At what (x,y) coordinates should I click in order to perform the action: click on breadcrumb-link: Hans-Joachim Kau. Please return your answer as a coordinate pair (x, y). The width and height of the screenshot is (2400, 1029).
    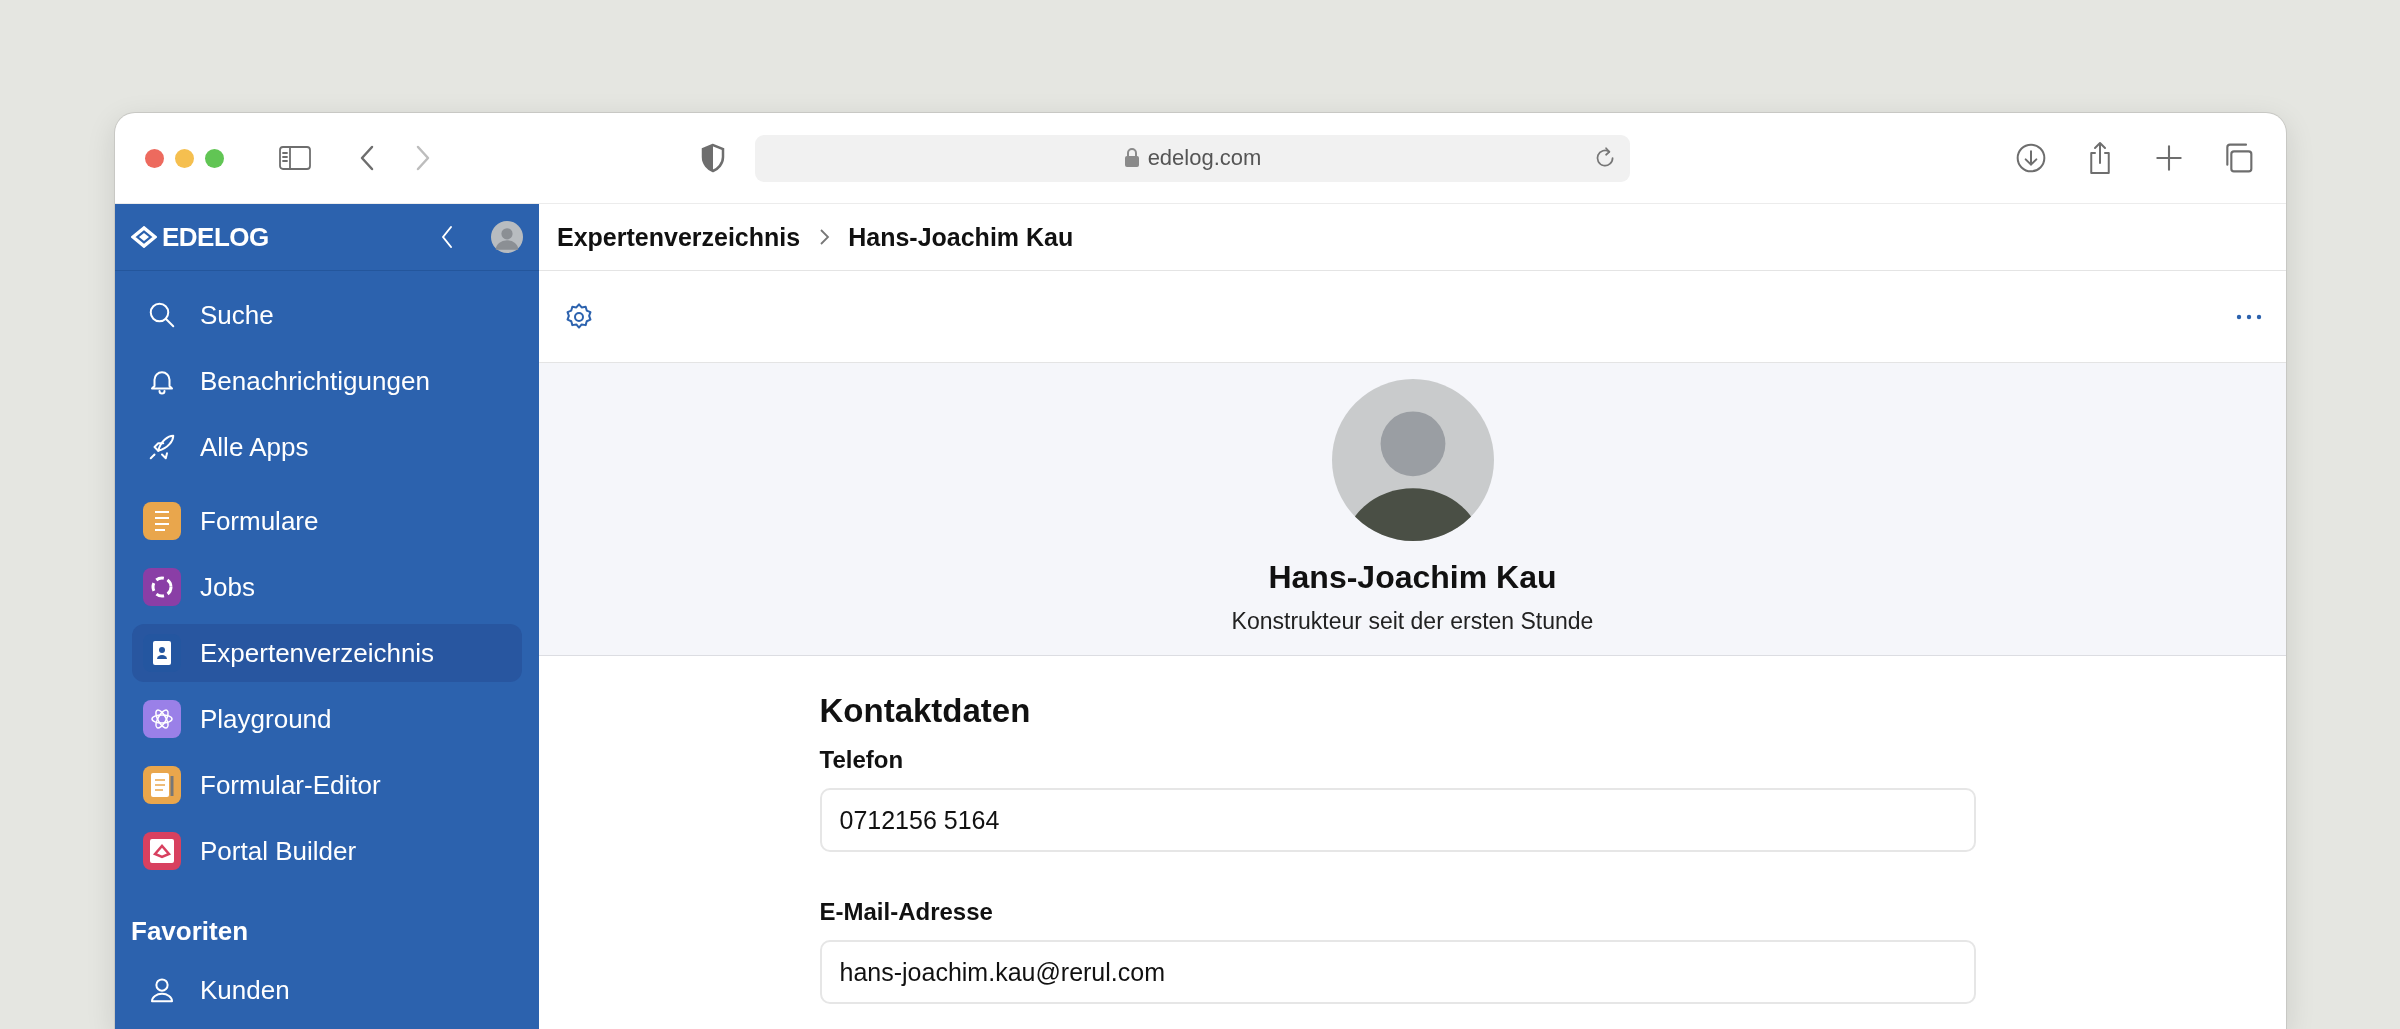
    Looking at the image, I should click on (961, 237).